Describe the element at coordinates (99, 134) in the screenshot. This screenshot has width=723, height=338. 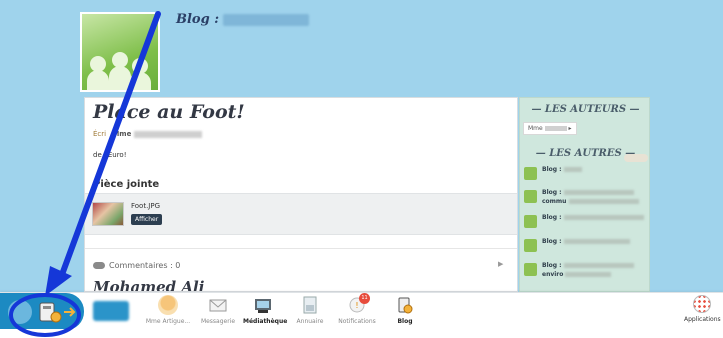
I see `post-category: Écri` at that location.